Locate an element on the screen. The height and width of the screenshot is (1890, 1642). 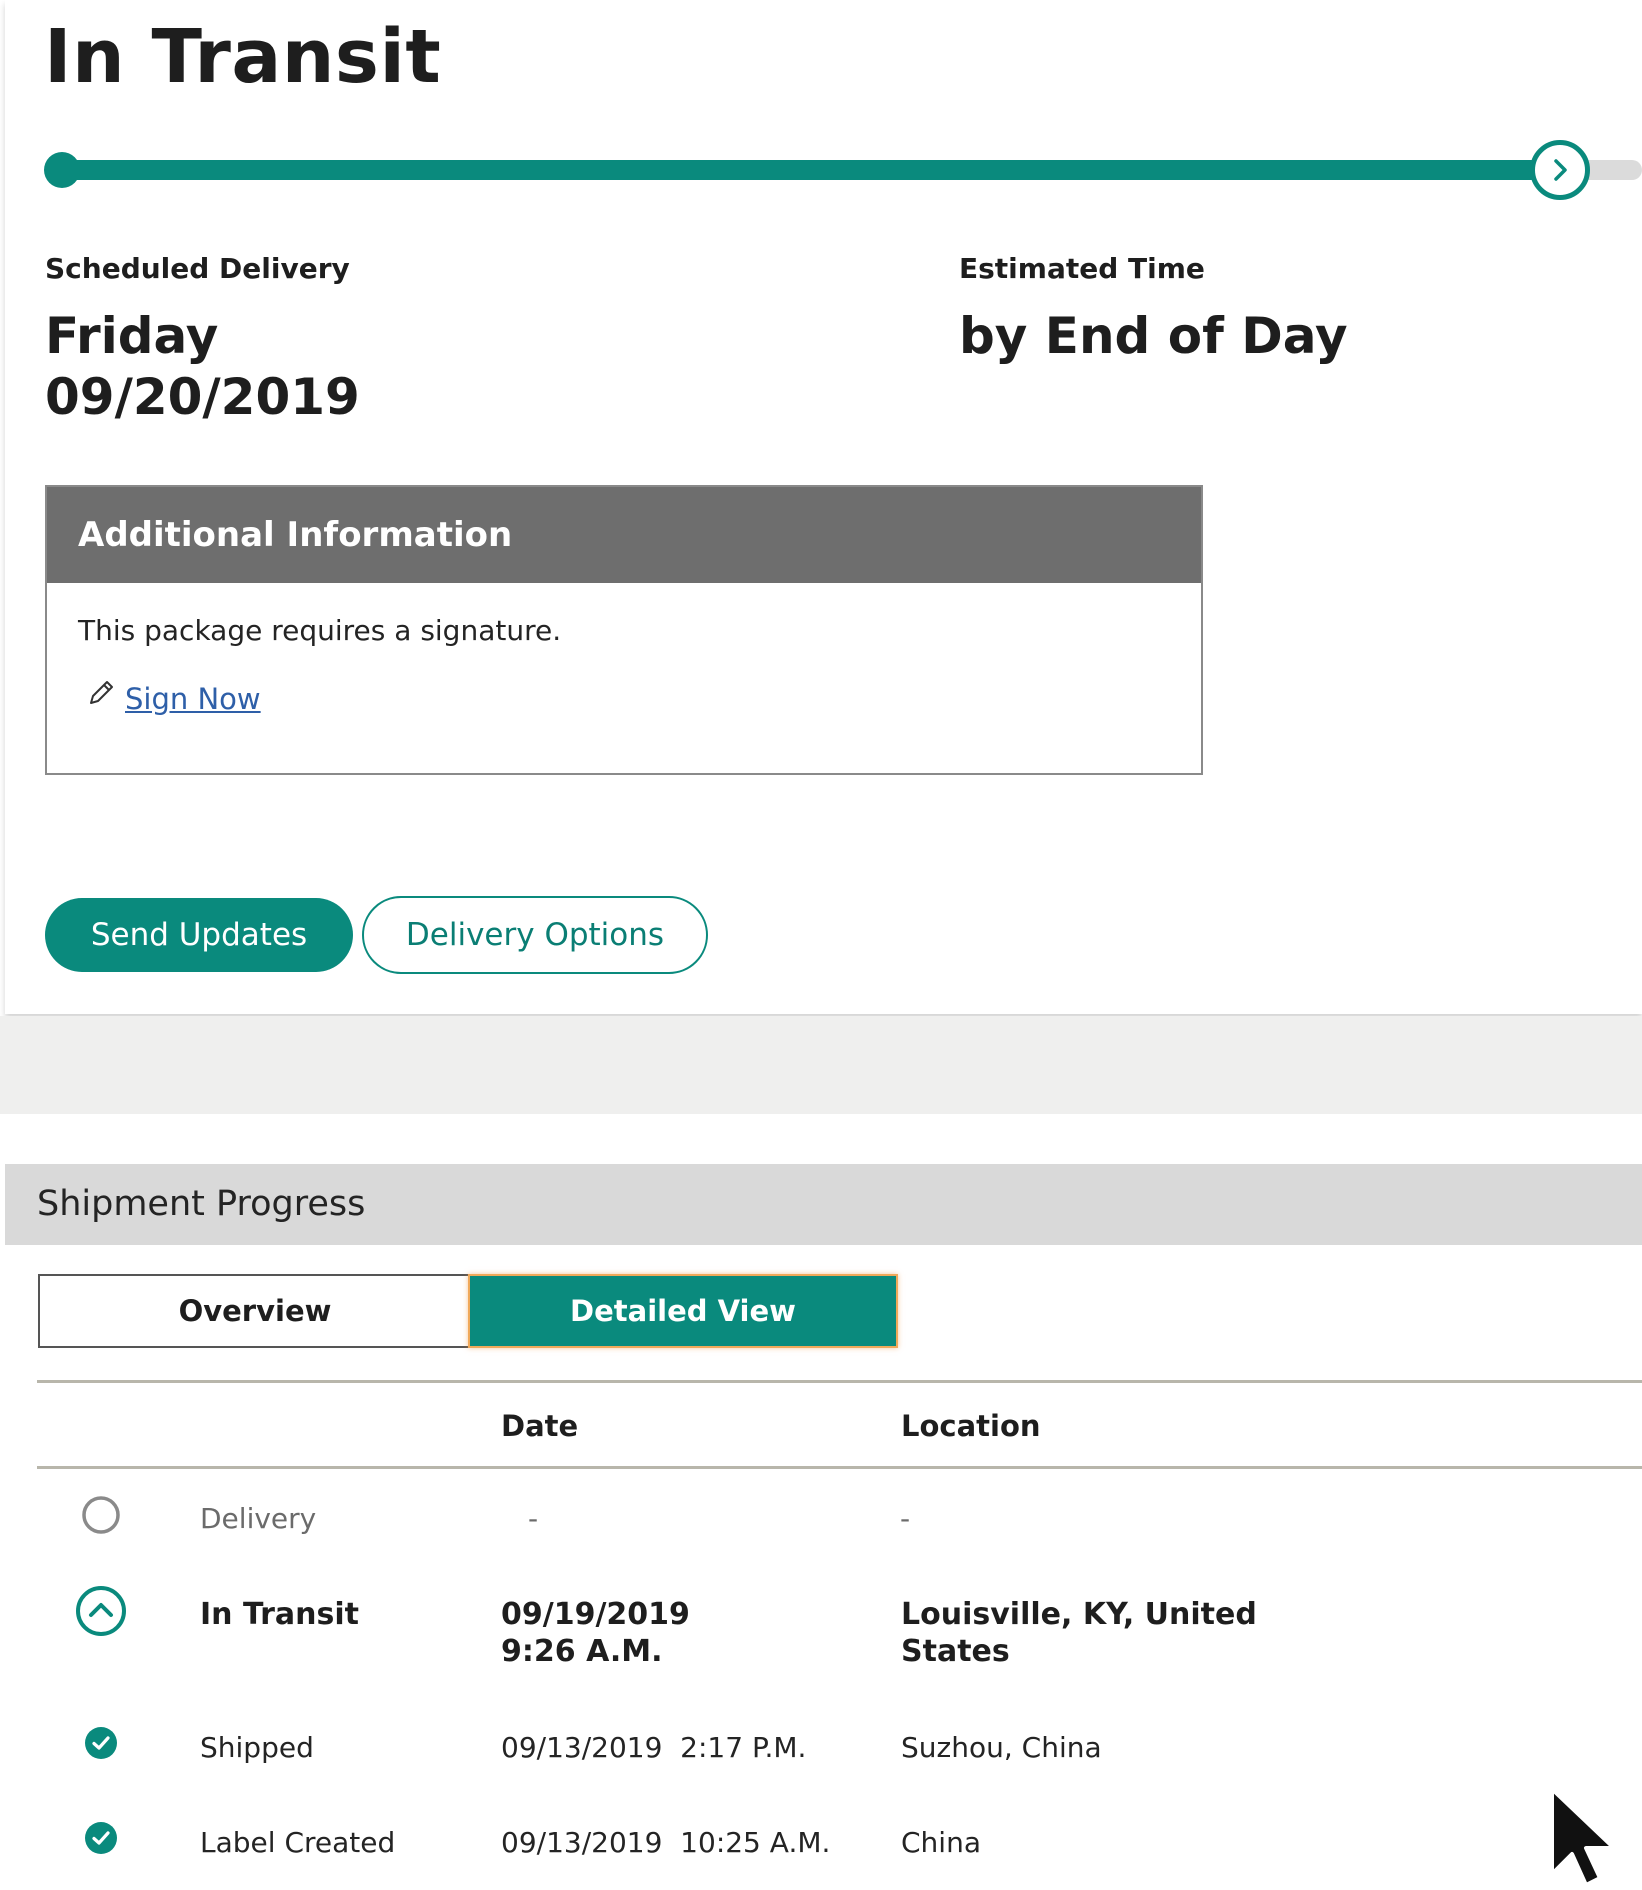
scheduled-delivery-day: Friday is located at coordinates (132, 336).